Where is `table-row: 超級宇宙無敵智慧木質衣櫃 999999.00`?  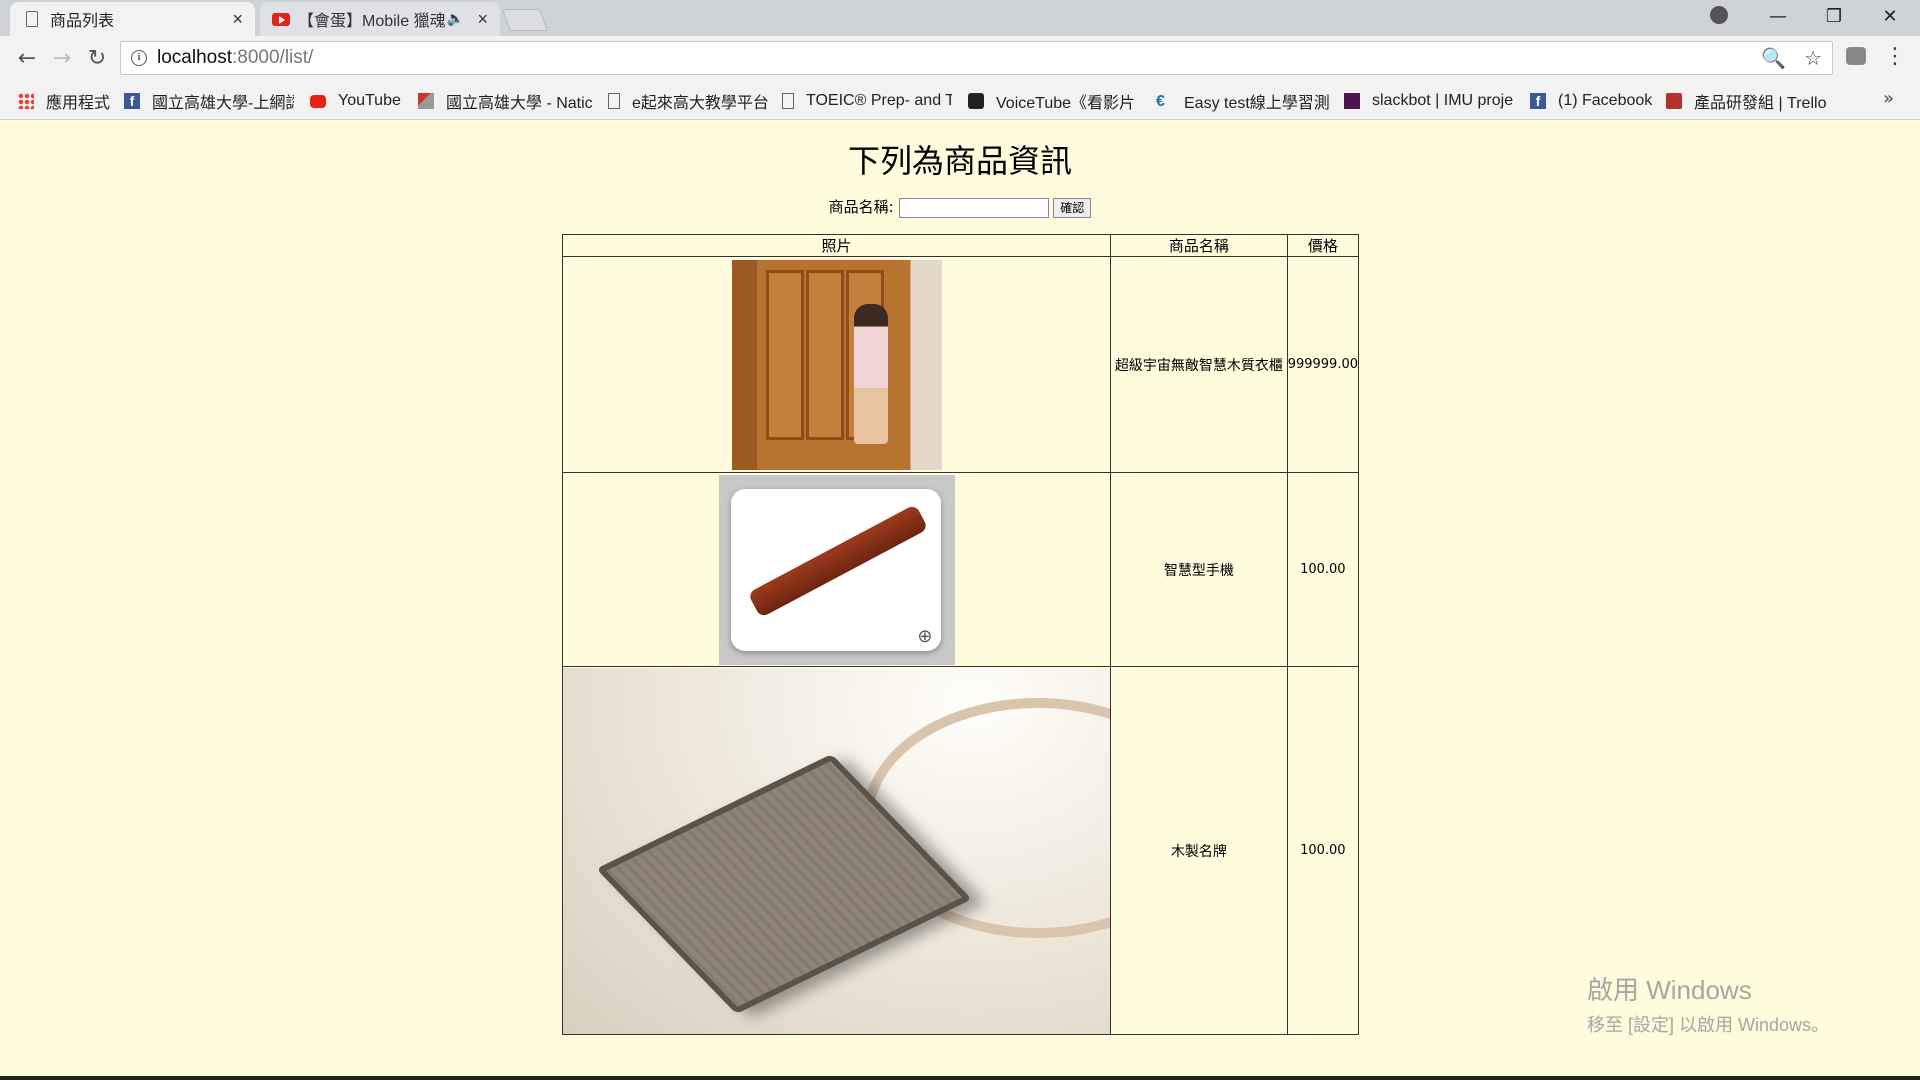 table-row: 超級宇宙無敵智慧木質衣櫃 999999.00 is located at coordinates (961, 364).